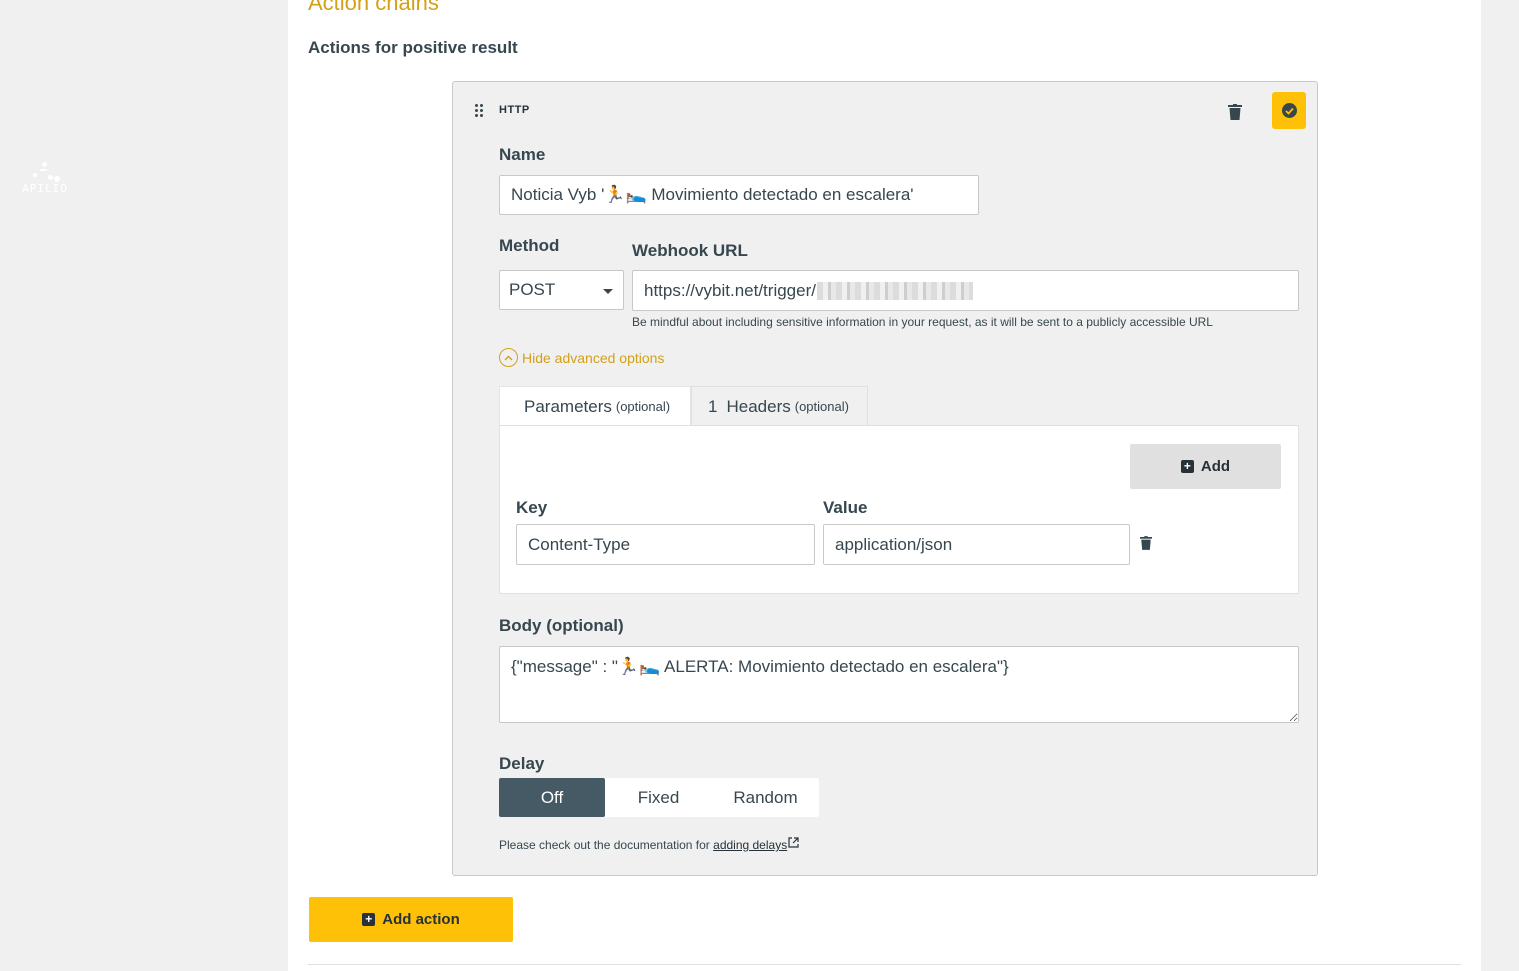  What do you see at coordinates (884, 964) in the screenshot?
I see `divider` at bounding box center [884, 964].